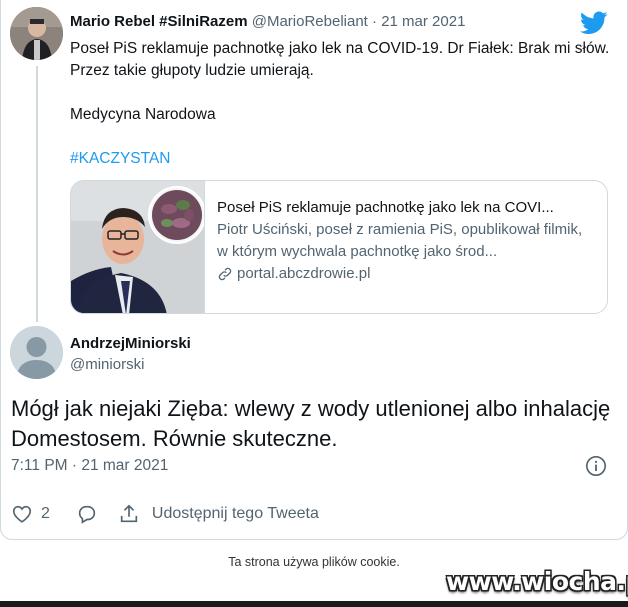 The image size is (628, 607). I want to click on tweet-text-second: Medycyna Narodowa, so click(143, 114).